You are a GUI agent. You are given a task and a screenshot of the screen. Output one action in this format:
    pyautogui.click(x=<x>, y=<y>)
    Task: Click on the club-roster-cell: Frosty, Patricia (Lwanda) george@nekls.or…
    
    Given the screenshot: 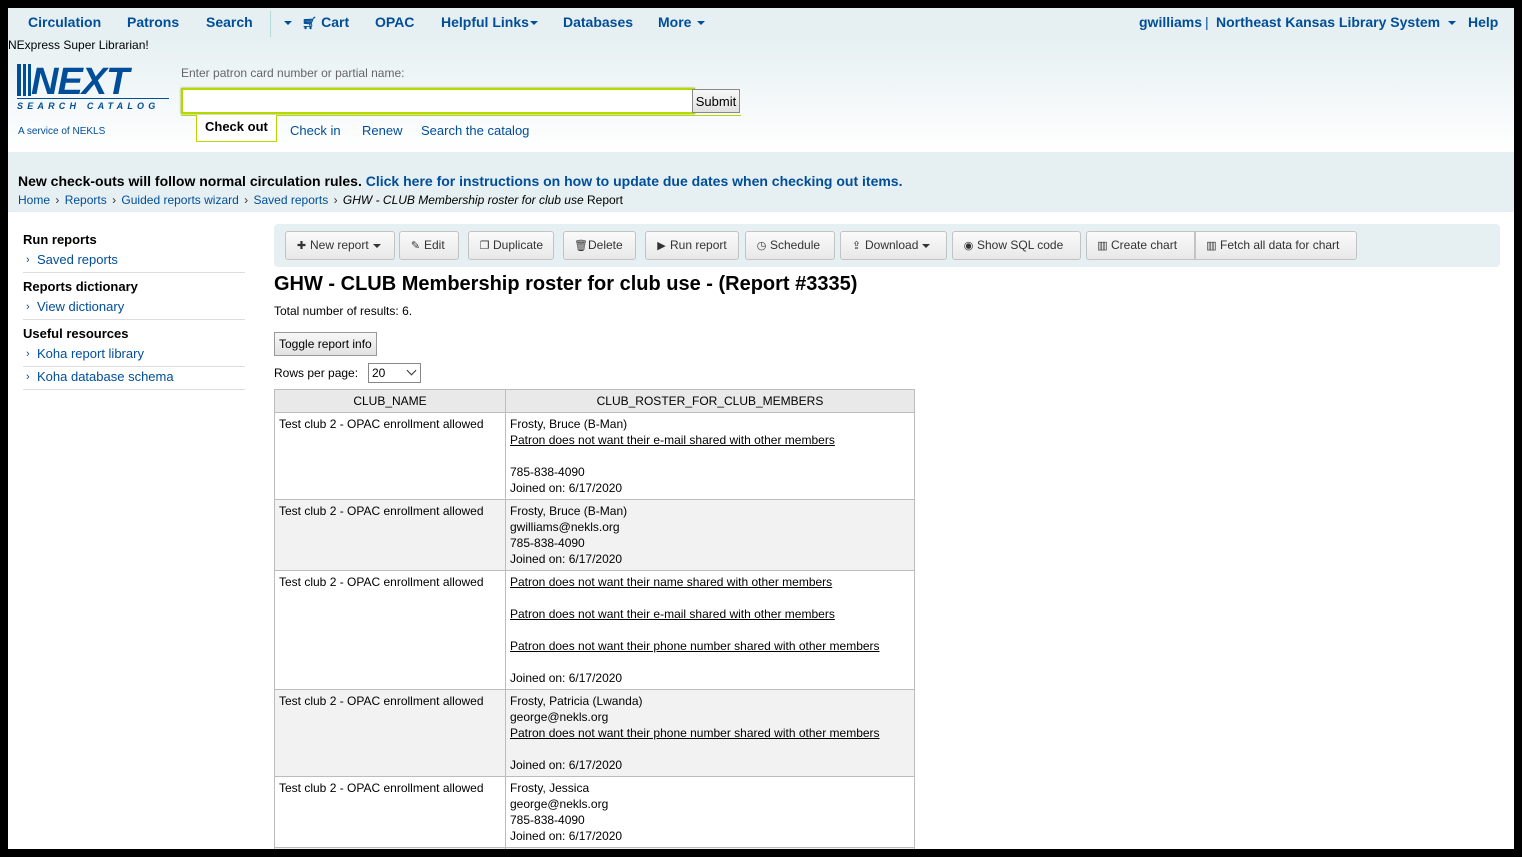 What is the action you would take?
    pyautogui.click(x=710, y=733)
    